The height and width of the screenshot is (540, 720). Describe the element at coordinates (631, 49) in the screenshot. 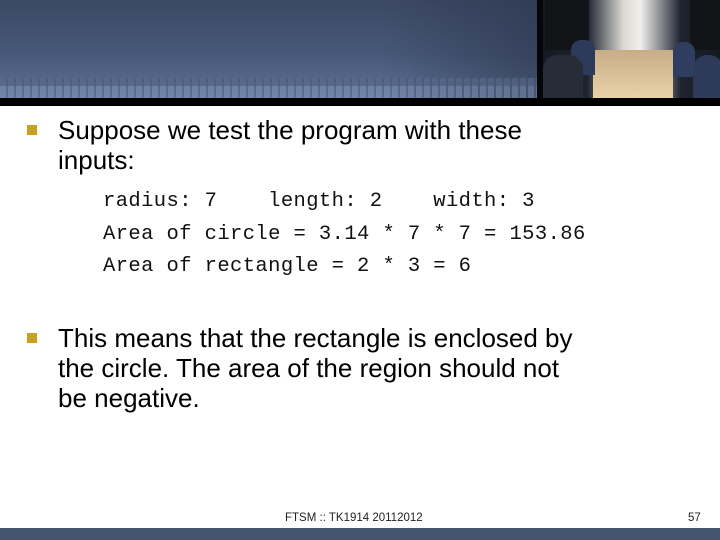

I see `computer-lab-photo` at that location.